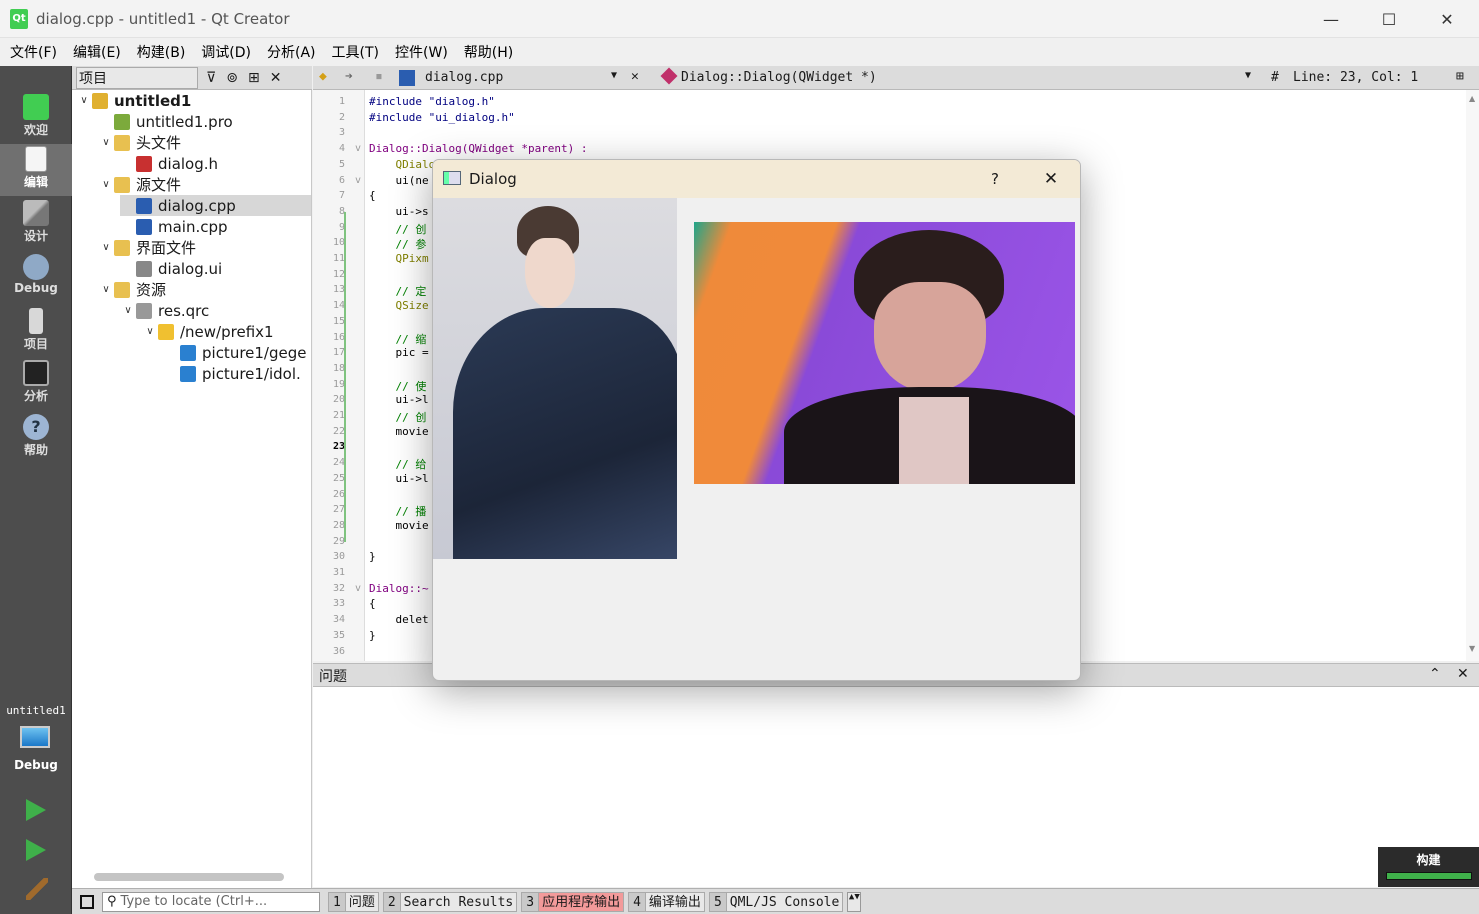 Image resolution: width=1479 pixels, height=914 pixels. I want to click on tree-horizontal-scrollbar, so click(189, 877).